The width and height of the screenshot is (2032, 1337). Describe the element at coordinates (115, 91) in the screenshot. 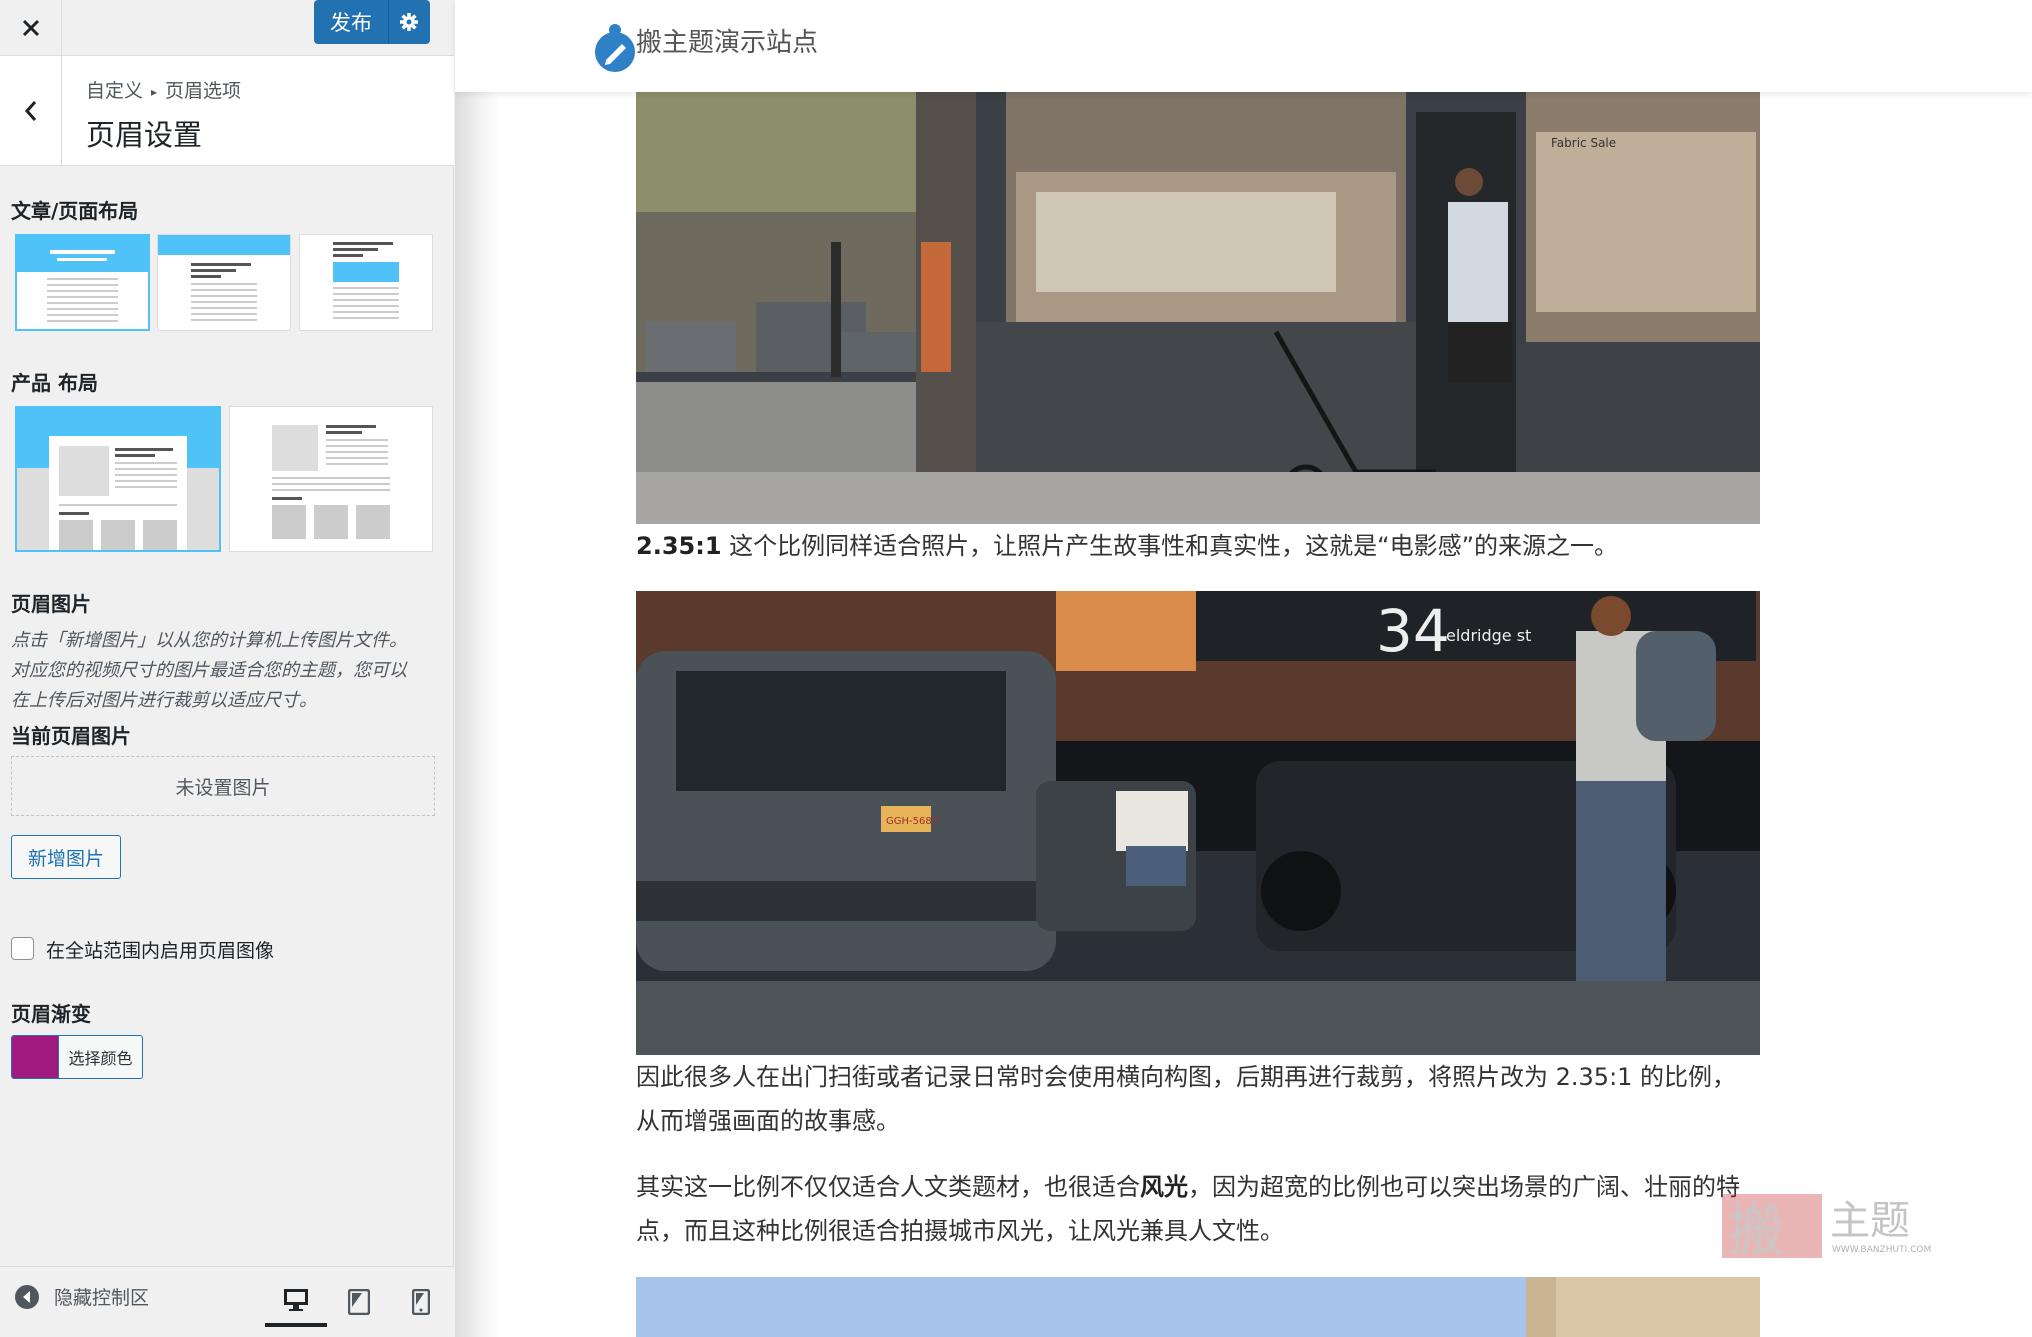

I see `breadcrumb-root: 自定义` at that location.